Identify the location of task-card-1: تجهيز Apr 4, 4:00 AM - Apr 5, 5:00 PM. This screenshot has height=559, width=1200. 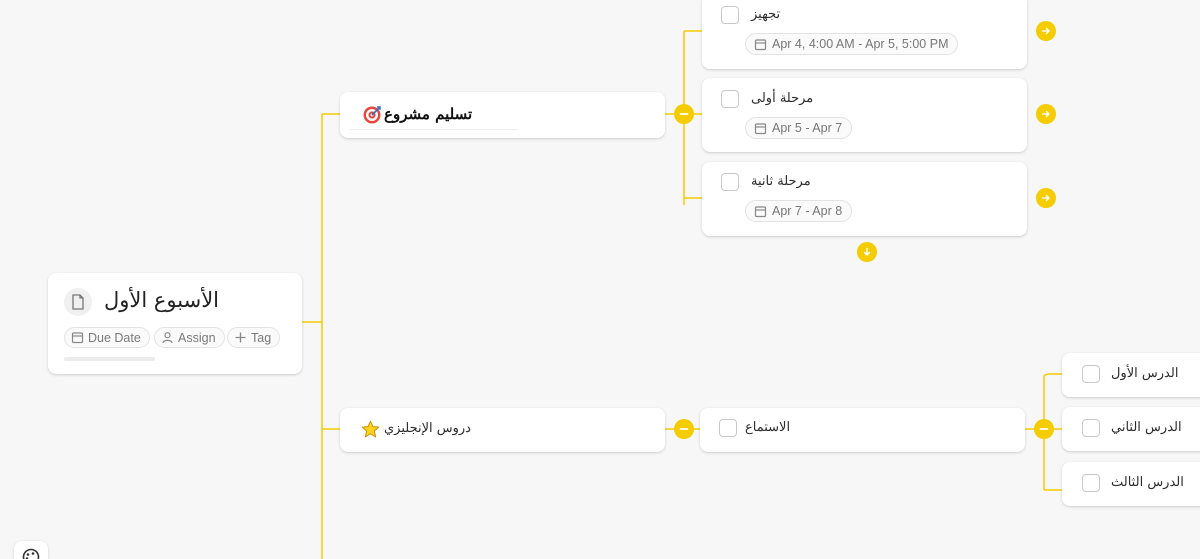
(864, 34).